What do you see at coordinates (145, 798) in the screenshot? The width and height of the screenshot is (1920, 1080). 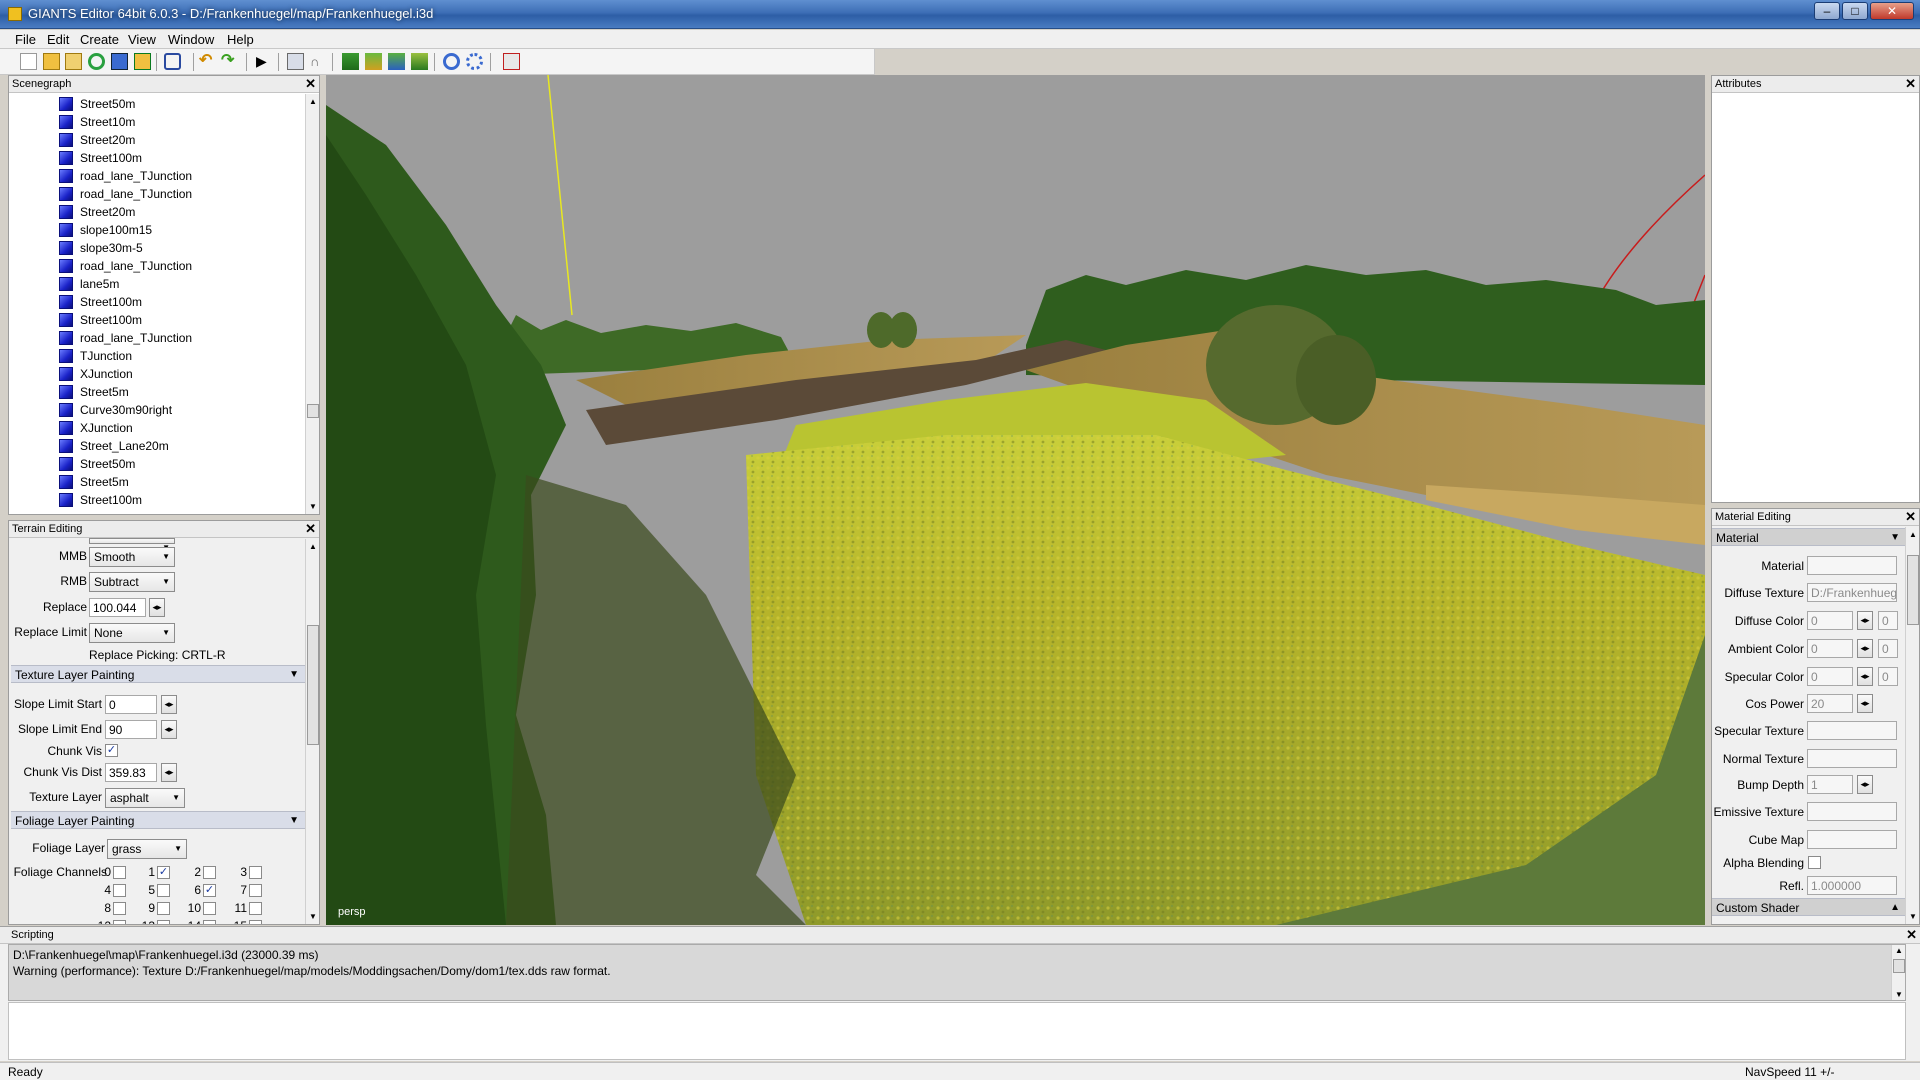 I see `texture-layer-select: asphalt` at bounding box center [145, 798].